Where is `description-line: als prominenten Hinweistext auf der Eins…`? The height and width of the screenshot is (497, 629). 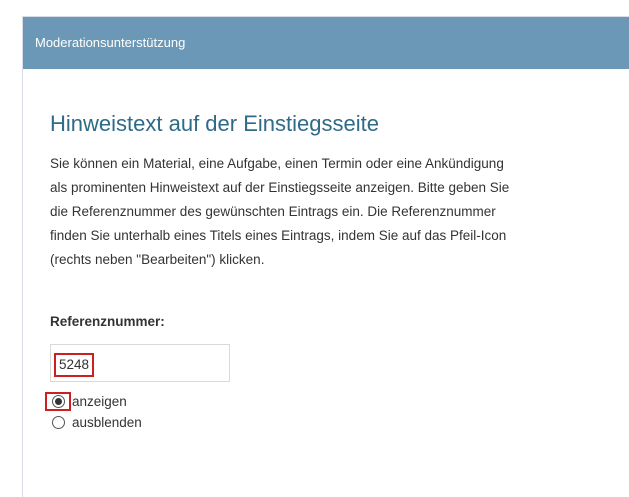
description-line: als prominenten Hinweistext auf der Eins… is located at coordinates (280, 187).